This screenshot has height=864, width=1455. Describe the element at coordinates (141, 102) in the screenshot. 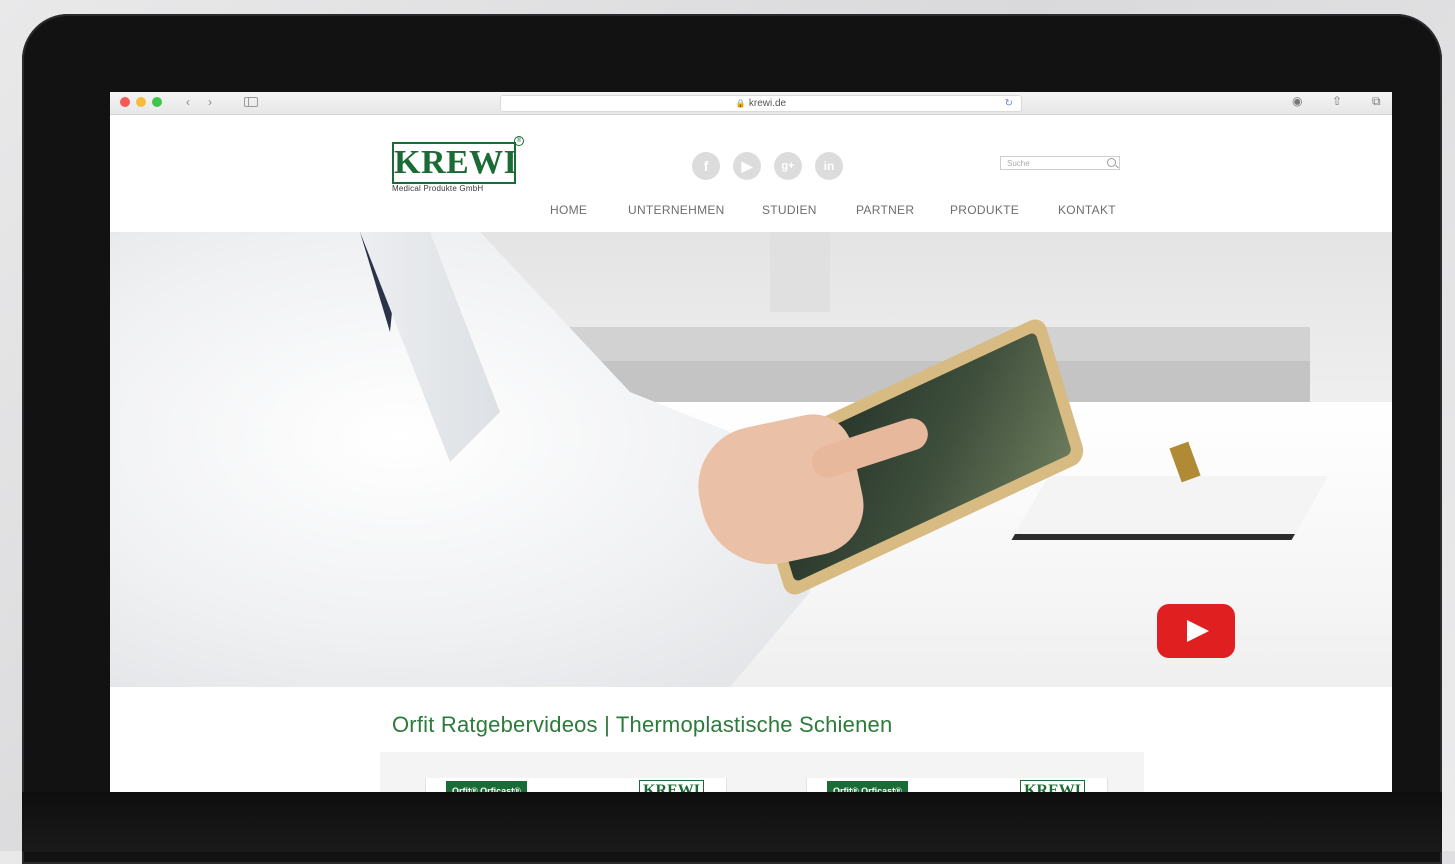

I see `minimize-window-button` at that location.